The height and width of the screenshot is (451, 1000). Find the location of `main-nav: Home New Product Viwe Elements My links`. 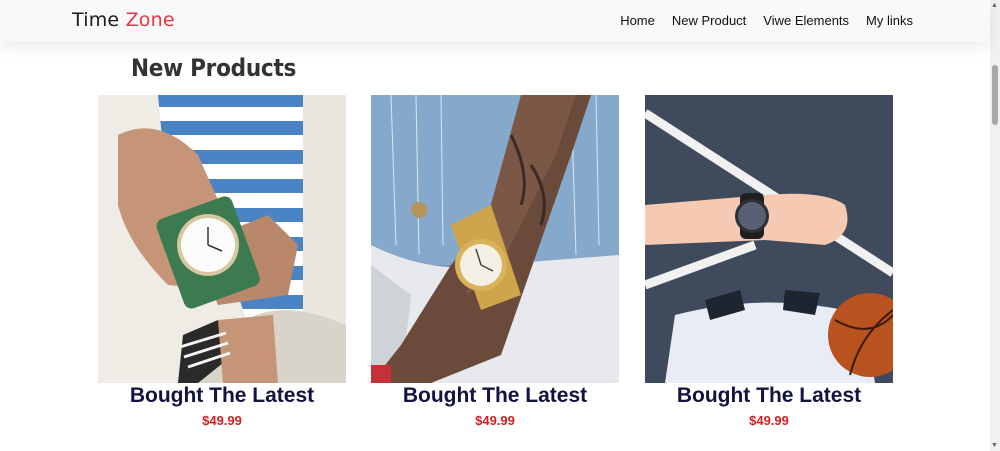

main-nav: Home New Product Viwe Elements My links is located at coordinates (766, 20).